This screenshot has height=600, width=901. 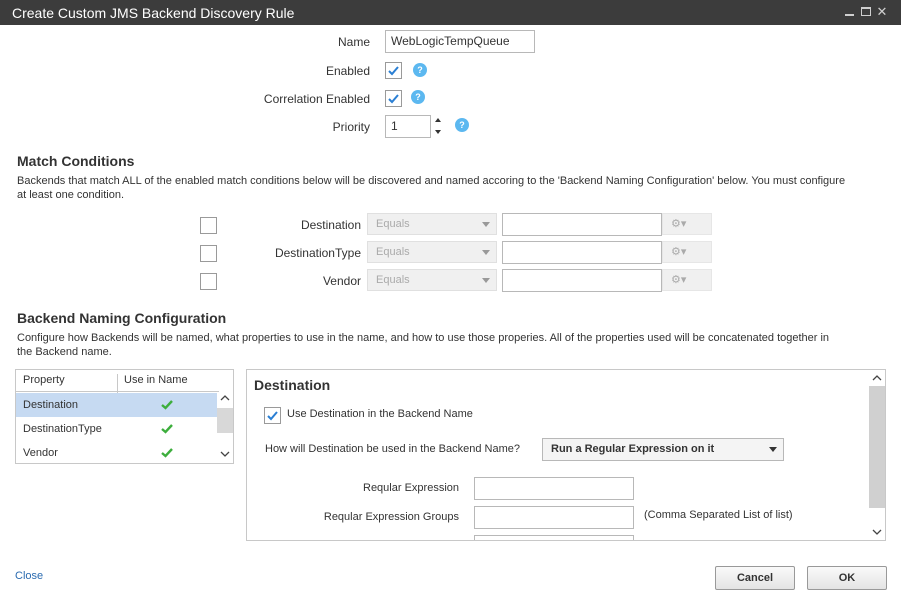 What do you see at coordinates (208, 253) in the screenshot?
I see `condition-checkbox-destinationtype` at bounding box center [208, 253].